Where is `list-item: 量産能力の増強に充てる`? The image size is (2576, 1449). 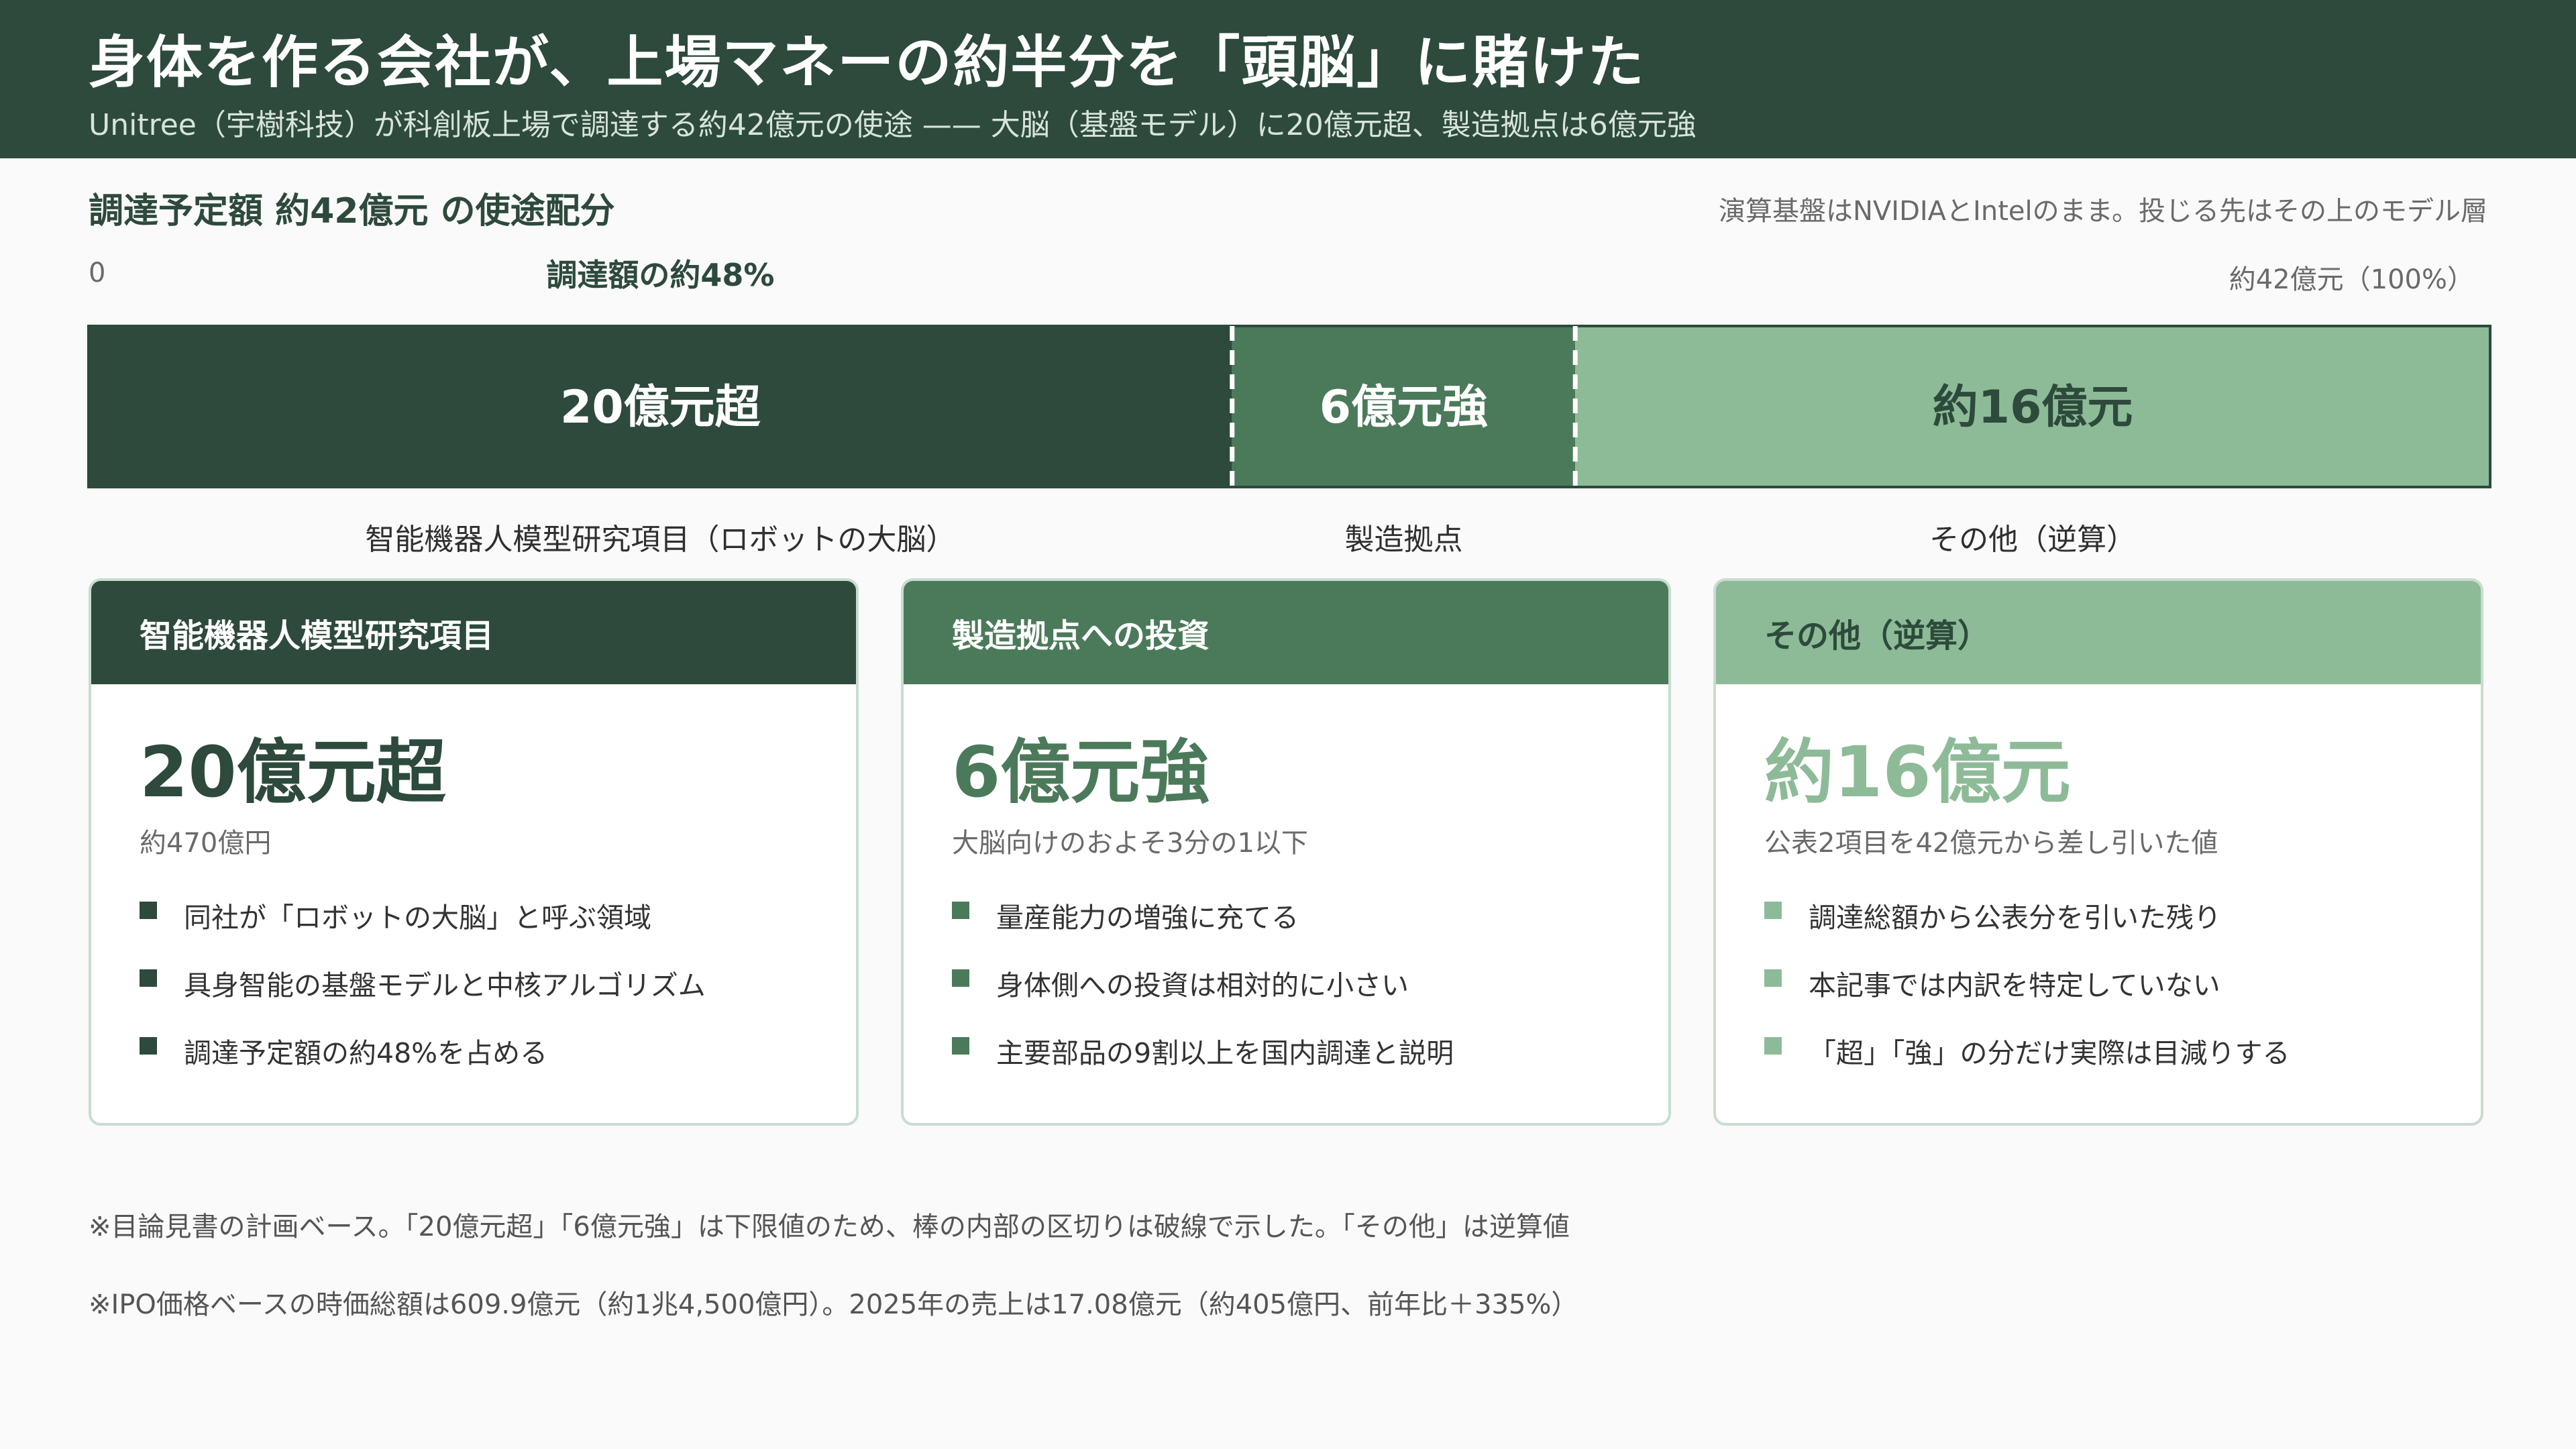 list-item: 量産能力の増強に充てる is located at coordinates (1203, 929).